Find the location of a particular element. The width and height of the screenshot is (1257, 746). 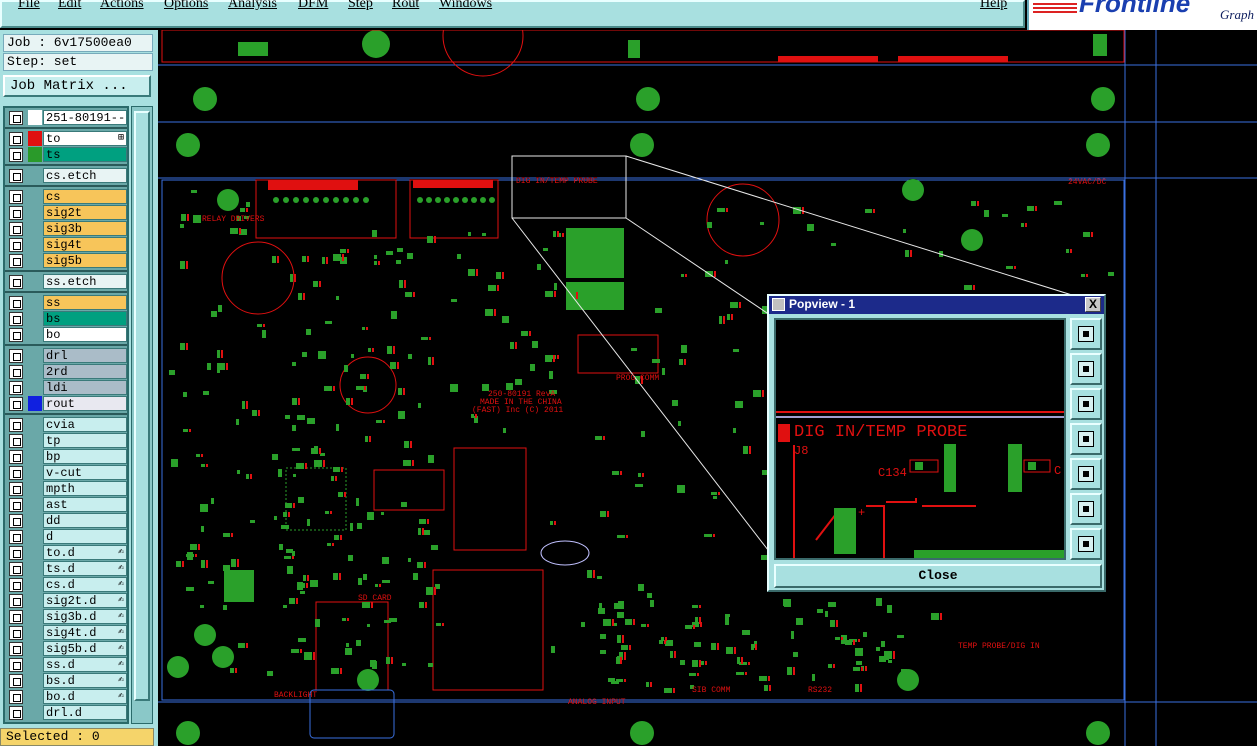

menu-step: Step is located at coordinates (360, 6).